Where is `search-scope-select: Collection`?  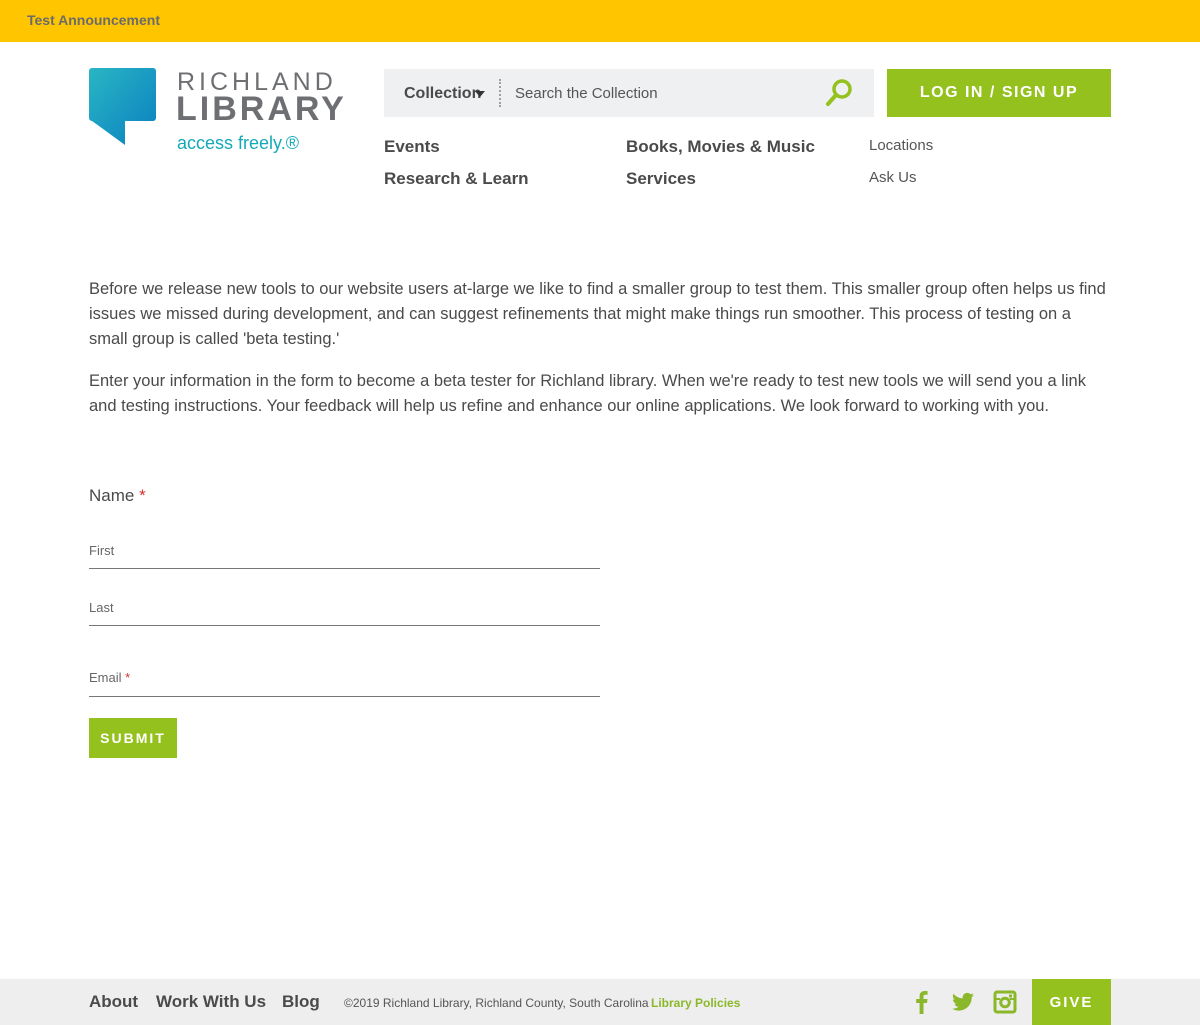 search-scope-select: Collection is located at coordinates (442, 94).